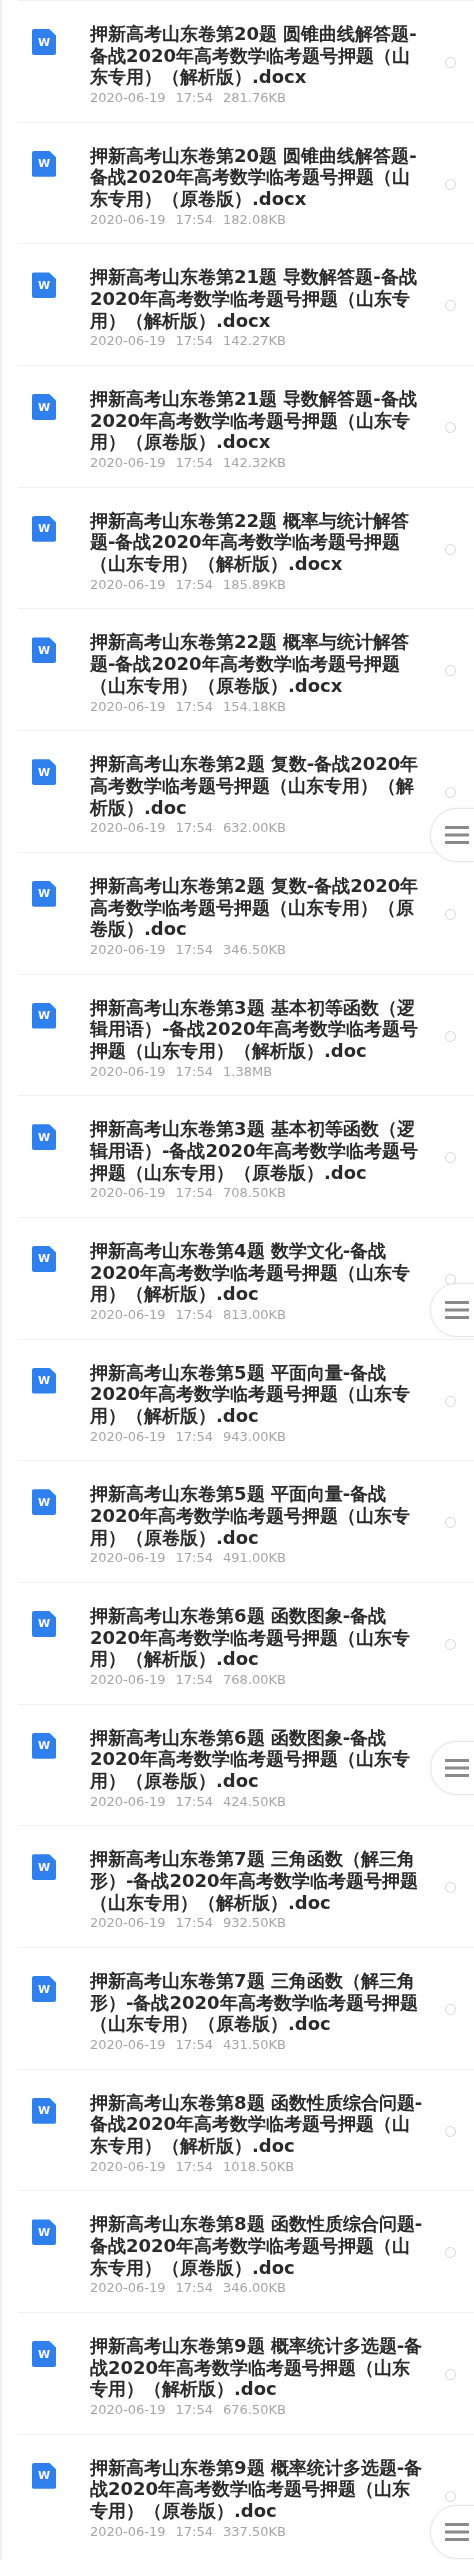  What do you see at coordinates (257, 786) in the screenshot?
I see `file-name: 押新高考山东卷第2题 复数-备战2020年高考数学临考题号押题（山东专用）（解析版）.doc` at bounding box center [257, 786].